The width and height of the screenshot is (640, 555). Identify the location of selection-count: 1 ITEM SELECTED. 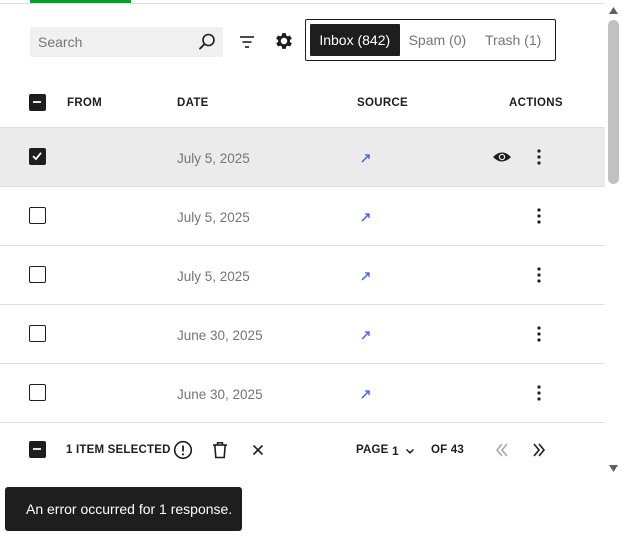
(118, 450).